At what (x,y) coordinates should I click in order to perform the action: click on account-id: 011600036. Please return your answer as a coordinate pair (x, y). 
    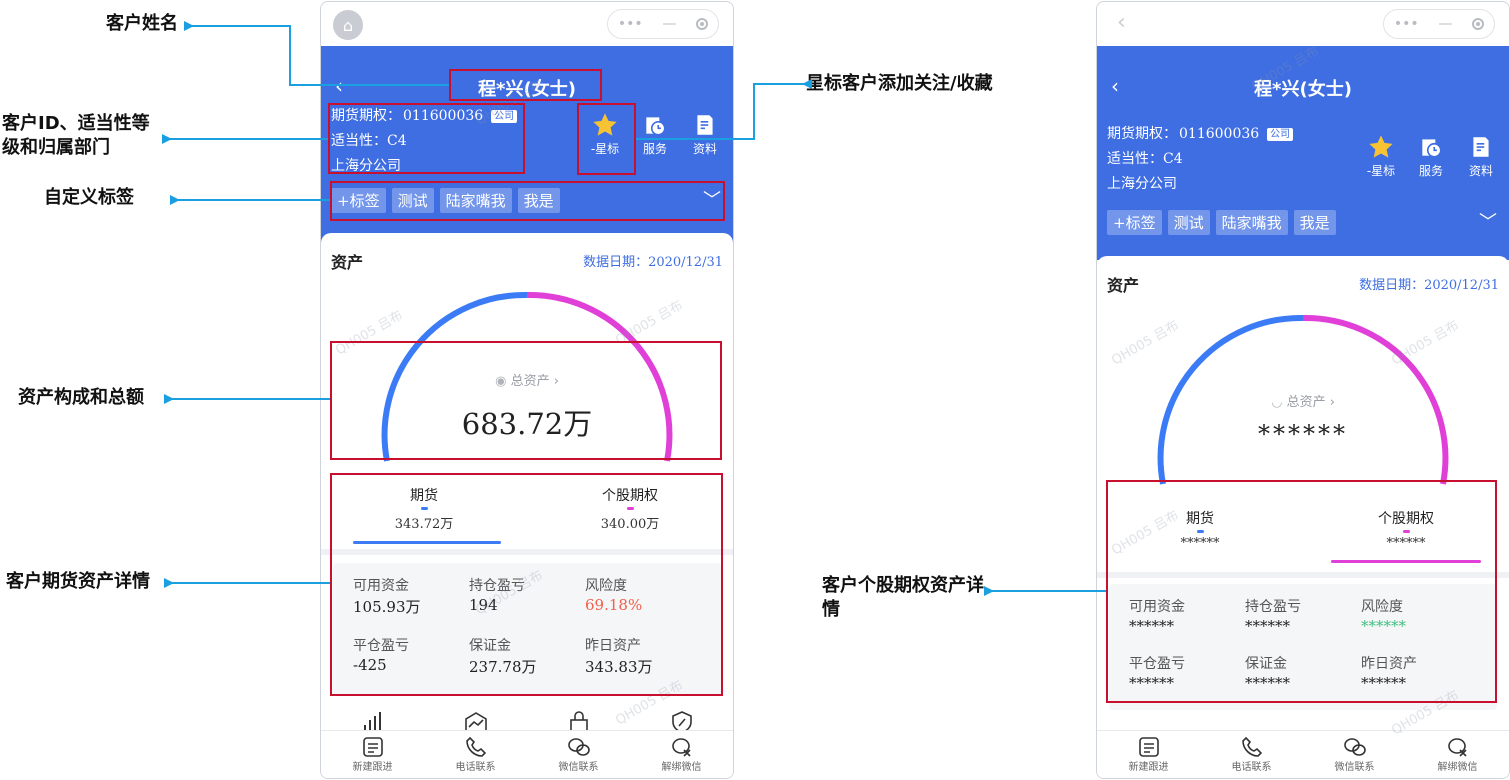
    Looking at the image, I should click on (1219, 134).